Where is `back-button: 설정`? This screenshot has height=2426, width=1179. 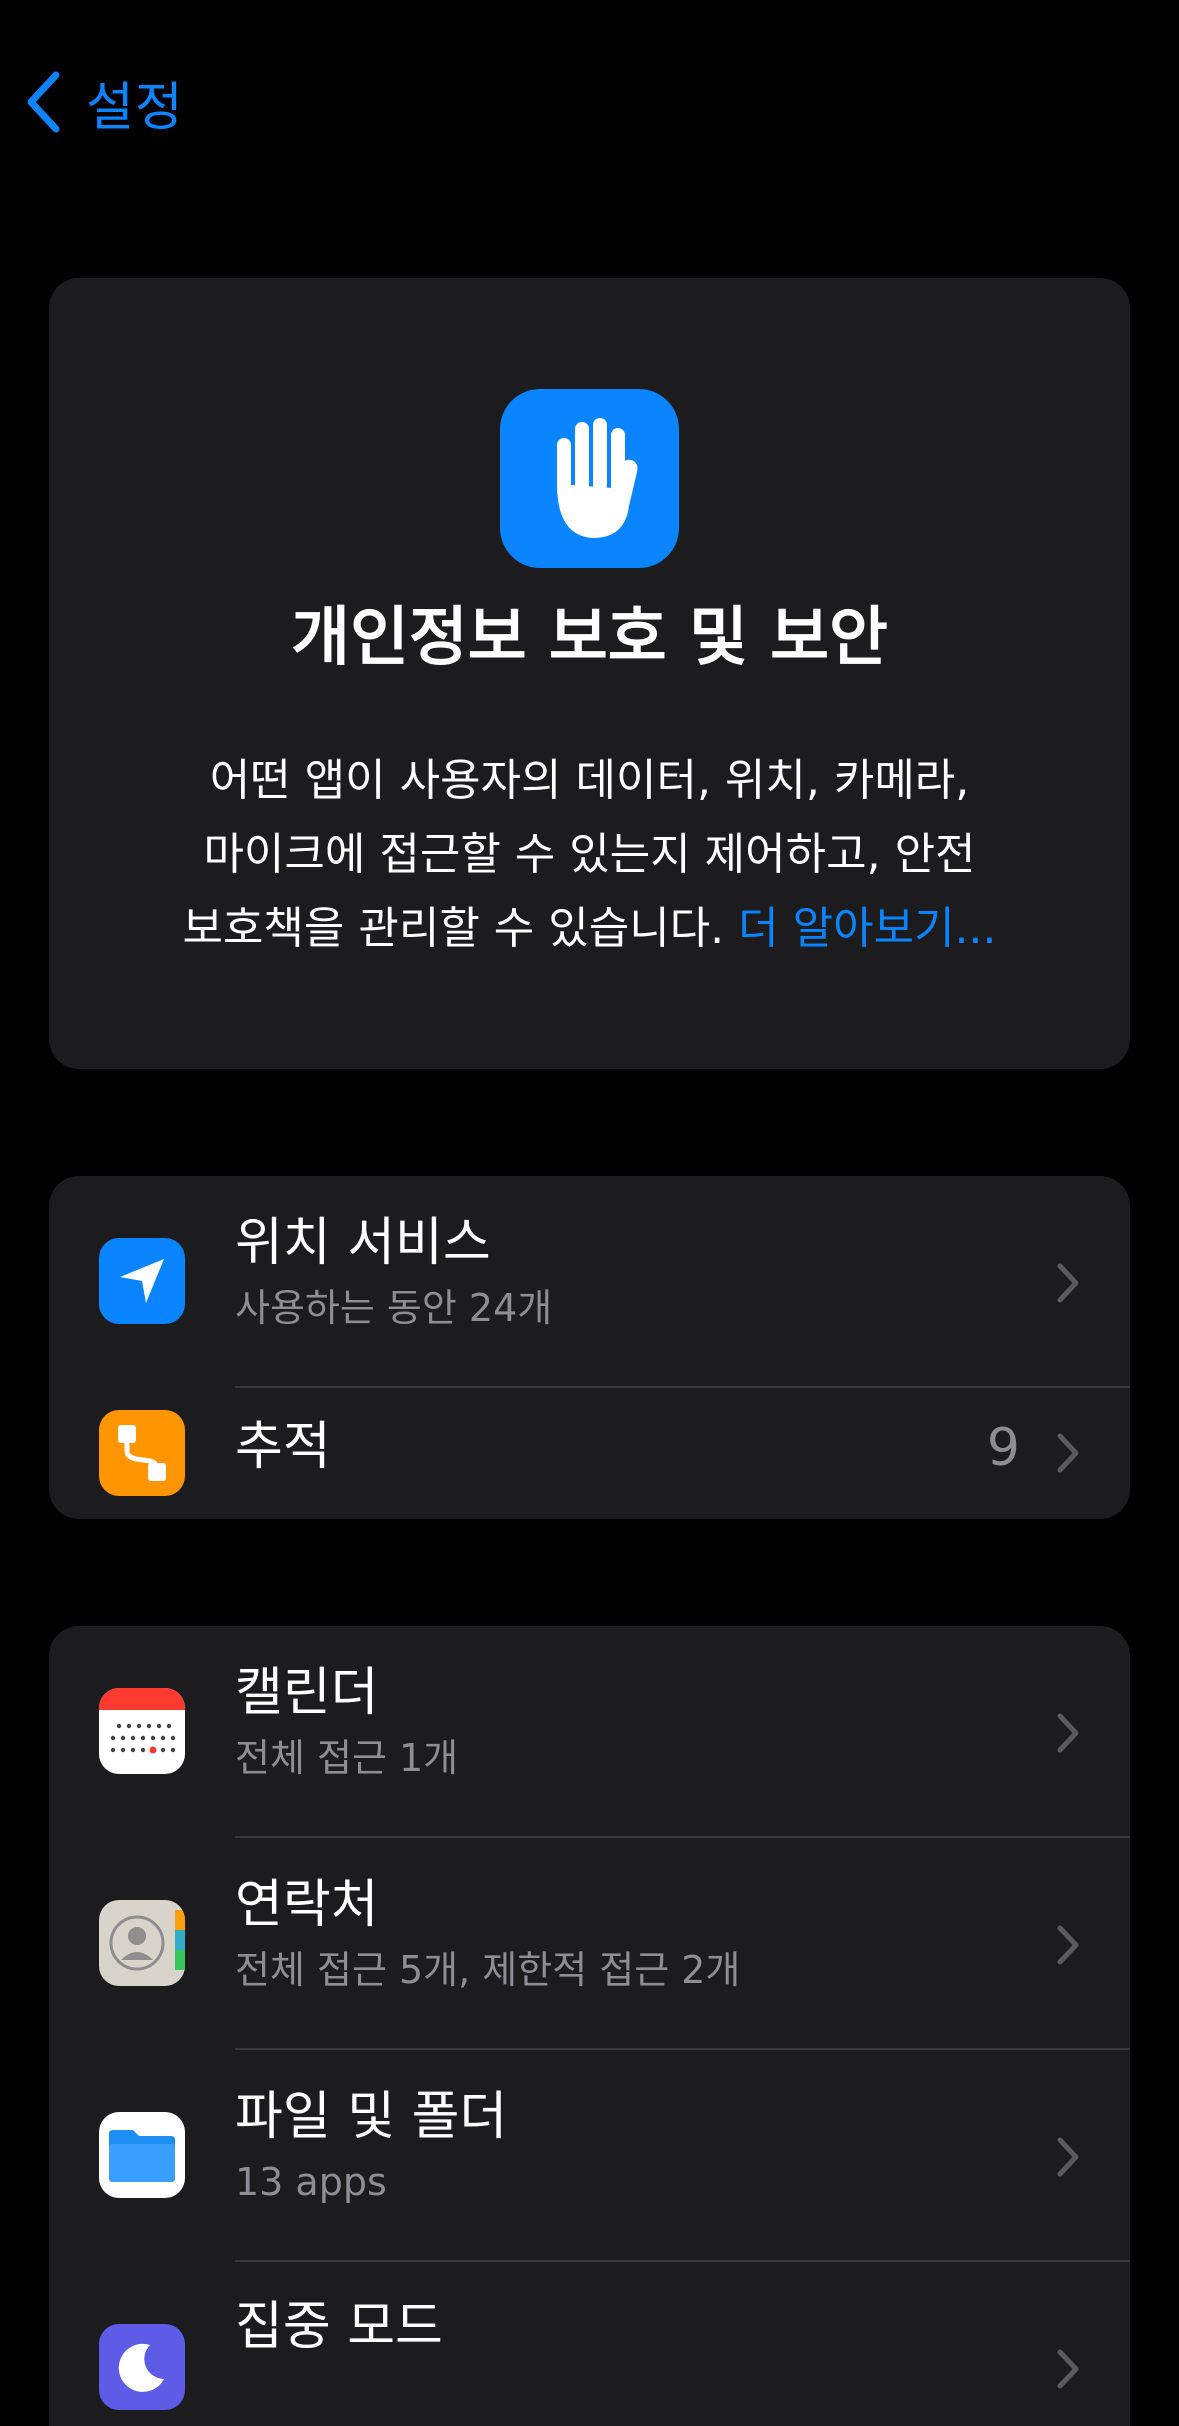 back-button: 설정 is located at coordinates (105, 102).